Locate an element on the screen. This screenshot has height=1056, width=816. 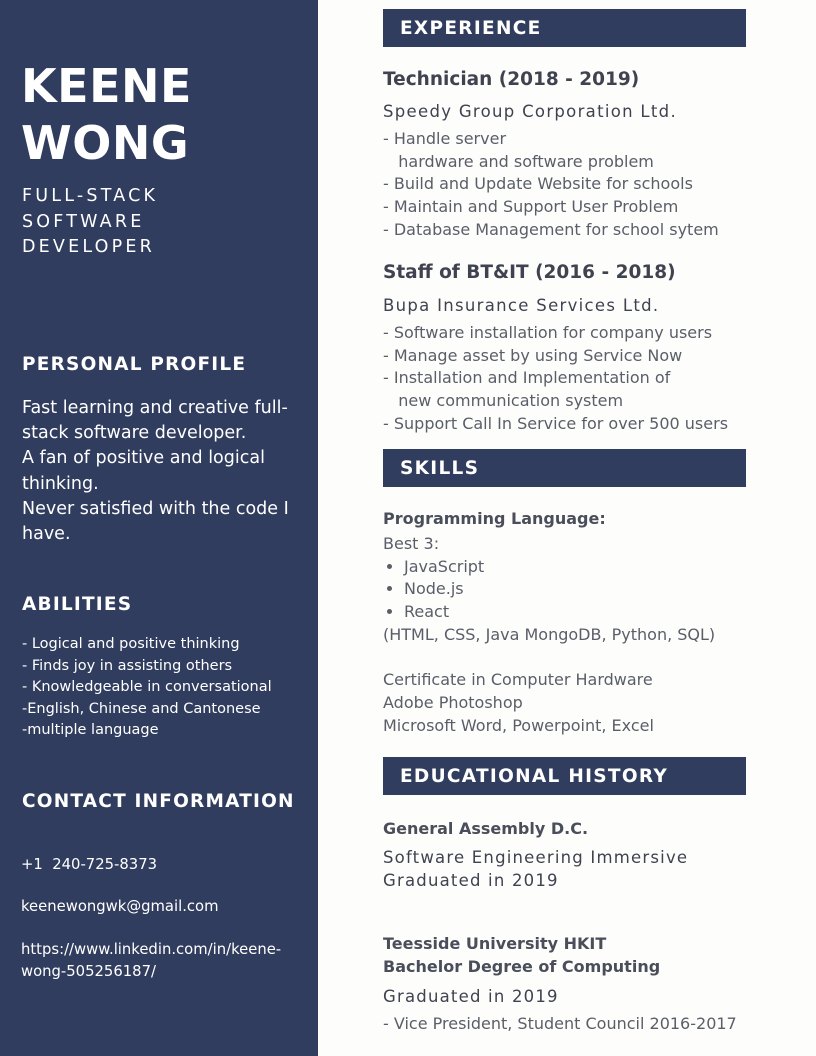
skill-item: Certificate in Computer Hardware is located at coordinates (518, 680).